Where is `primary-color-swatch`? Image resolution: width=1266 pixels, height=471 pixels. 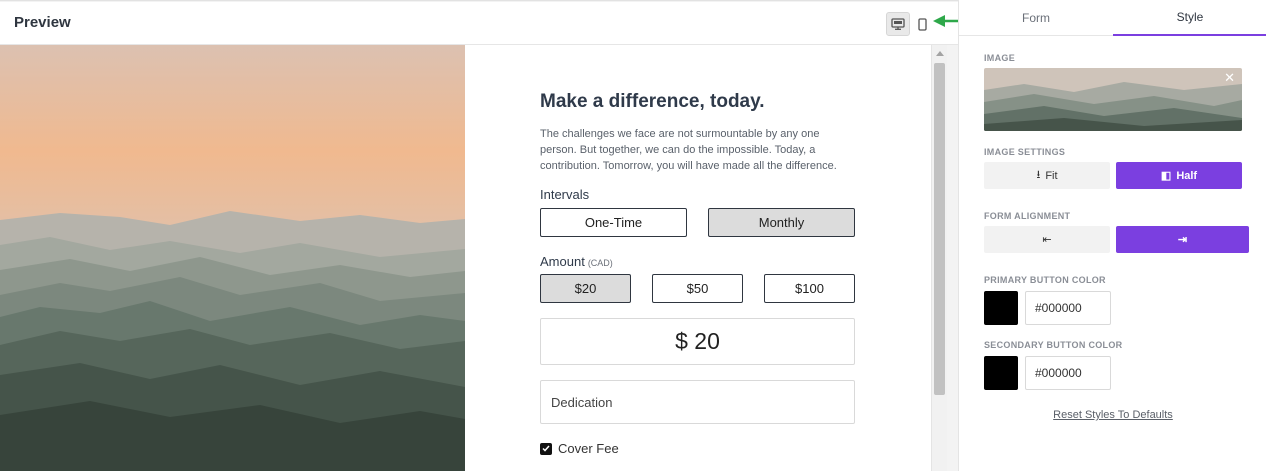
primary-color-swatch is located at coordinates (1001, 308).